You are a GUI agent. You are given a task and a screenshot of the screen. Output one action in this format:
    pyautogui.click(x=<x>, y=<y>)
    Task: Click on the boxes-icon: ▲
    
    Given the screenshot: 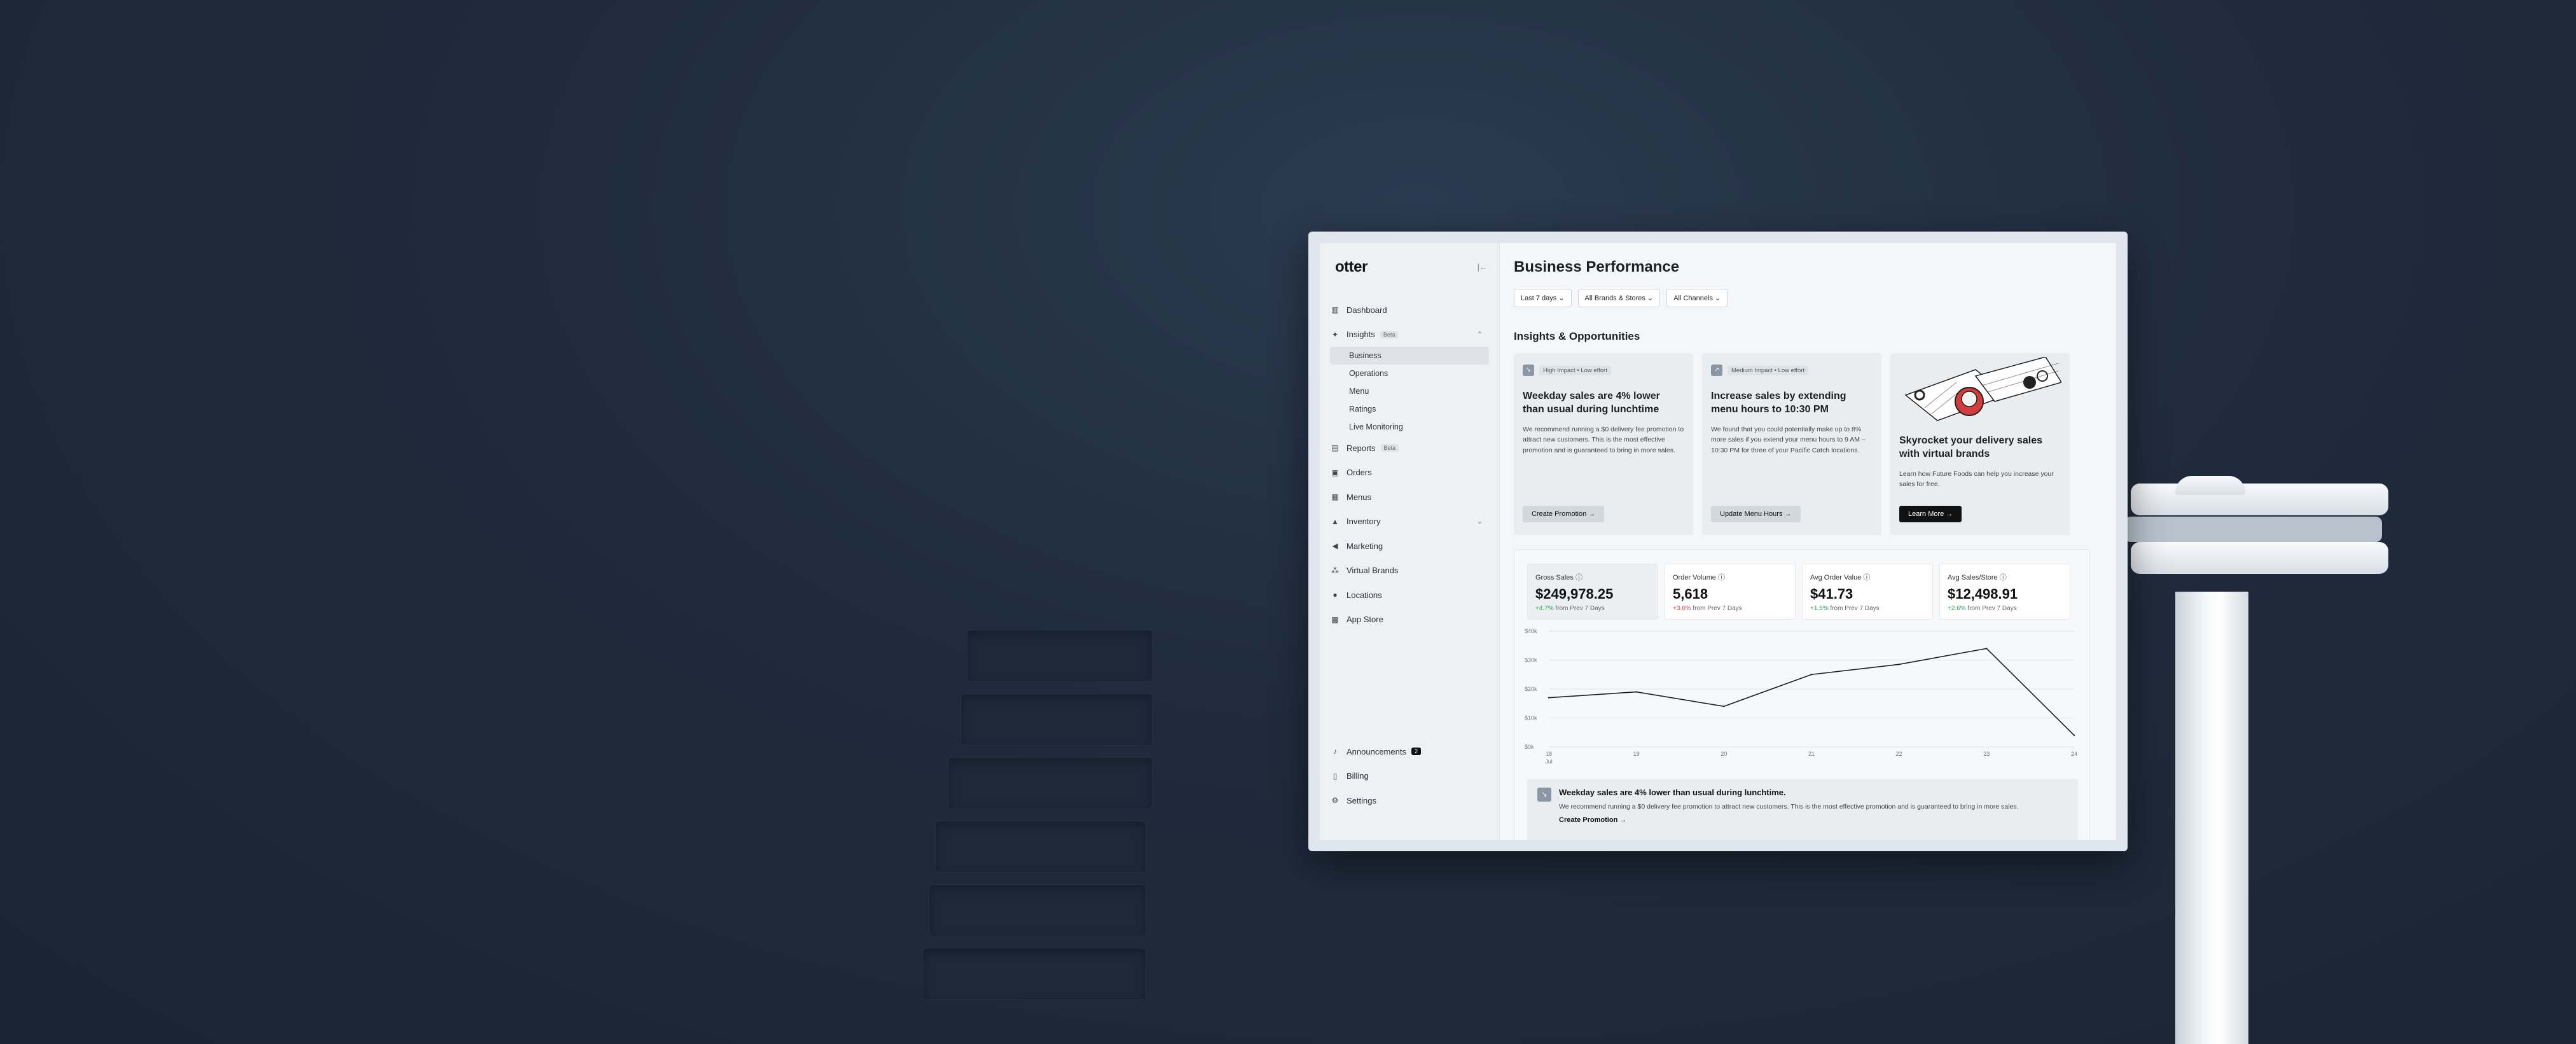 What is the action you would take?
    pyautogui.click(x=1335, y=521)
    